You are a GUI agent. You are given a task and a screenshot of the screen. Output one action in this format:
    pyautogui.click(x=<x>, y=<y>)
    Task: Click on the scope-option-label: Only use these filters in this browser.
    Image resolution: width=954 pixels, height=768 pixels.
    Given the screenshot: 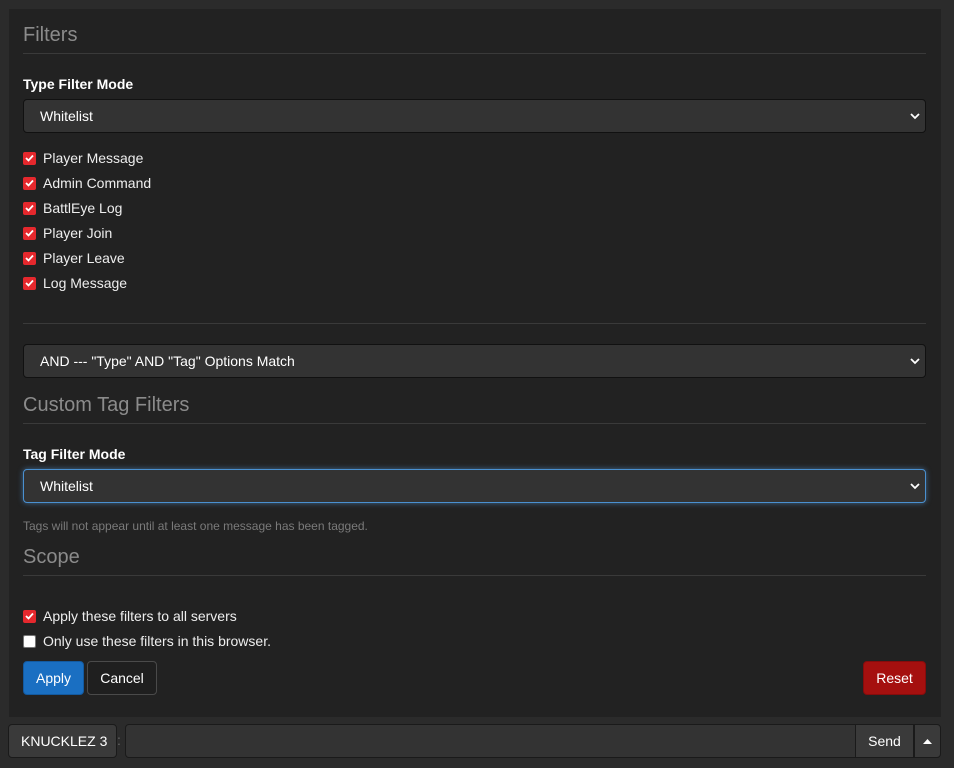 What is the action you would take?
    pyautogui.click(x=157, y=641)
    